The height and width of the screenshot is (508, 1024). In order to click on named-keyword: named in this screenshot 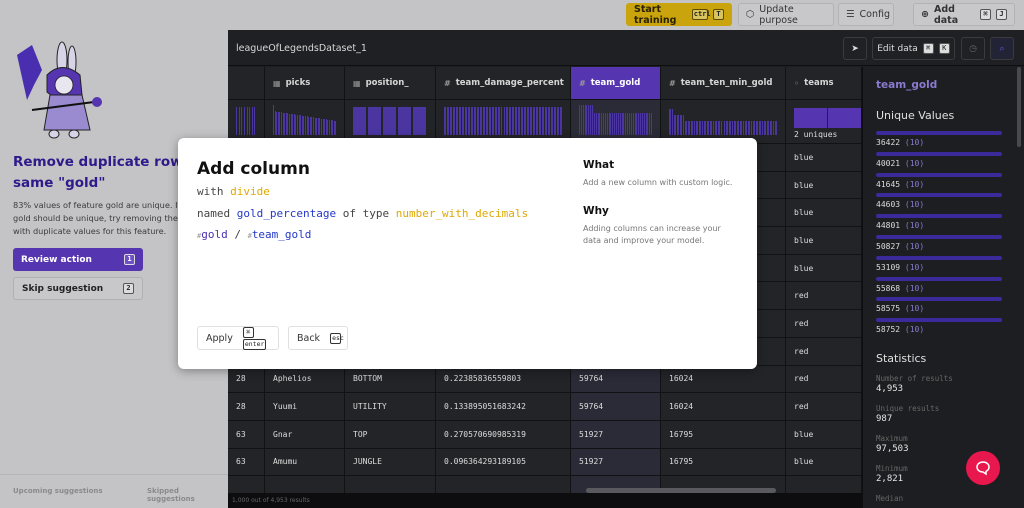, I will do `click(214, 213)`.